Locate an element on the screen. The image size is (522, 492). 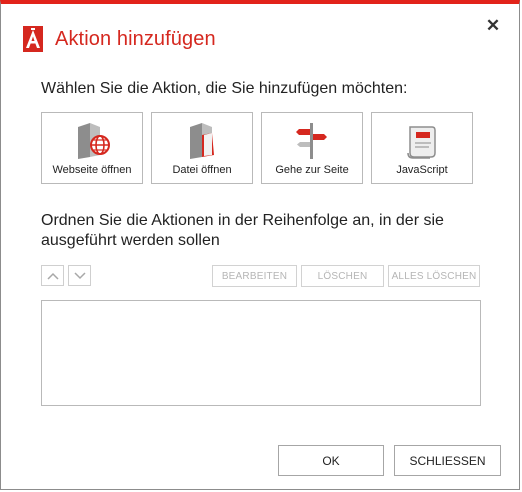
webpage-globe-icon is located at coordinates (94, 141).